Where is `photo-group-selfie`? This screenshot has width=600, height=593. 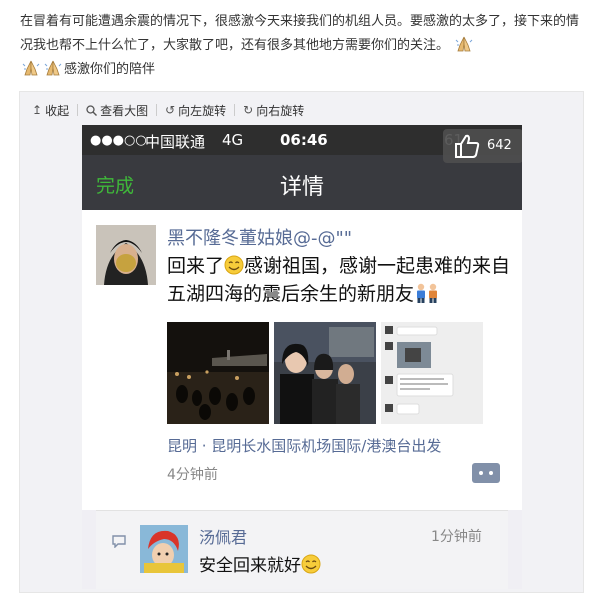
photo-group-selfie is located at coordinates (325, 373).